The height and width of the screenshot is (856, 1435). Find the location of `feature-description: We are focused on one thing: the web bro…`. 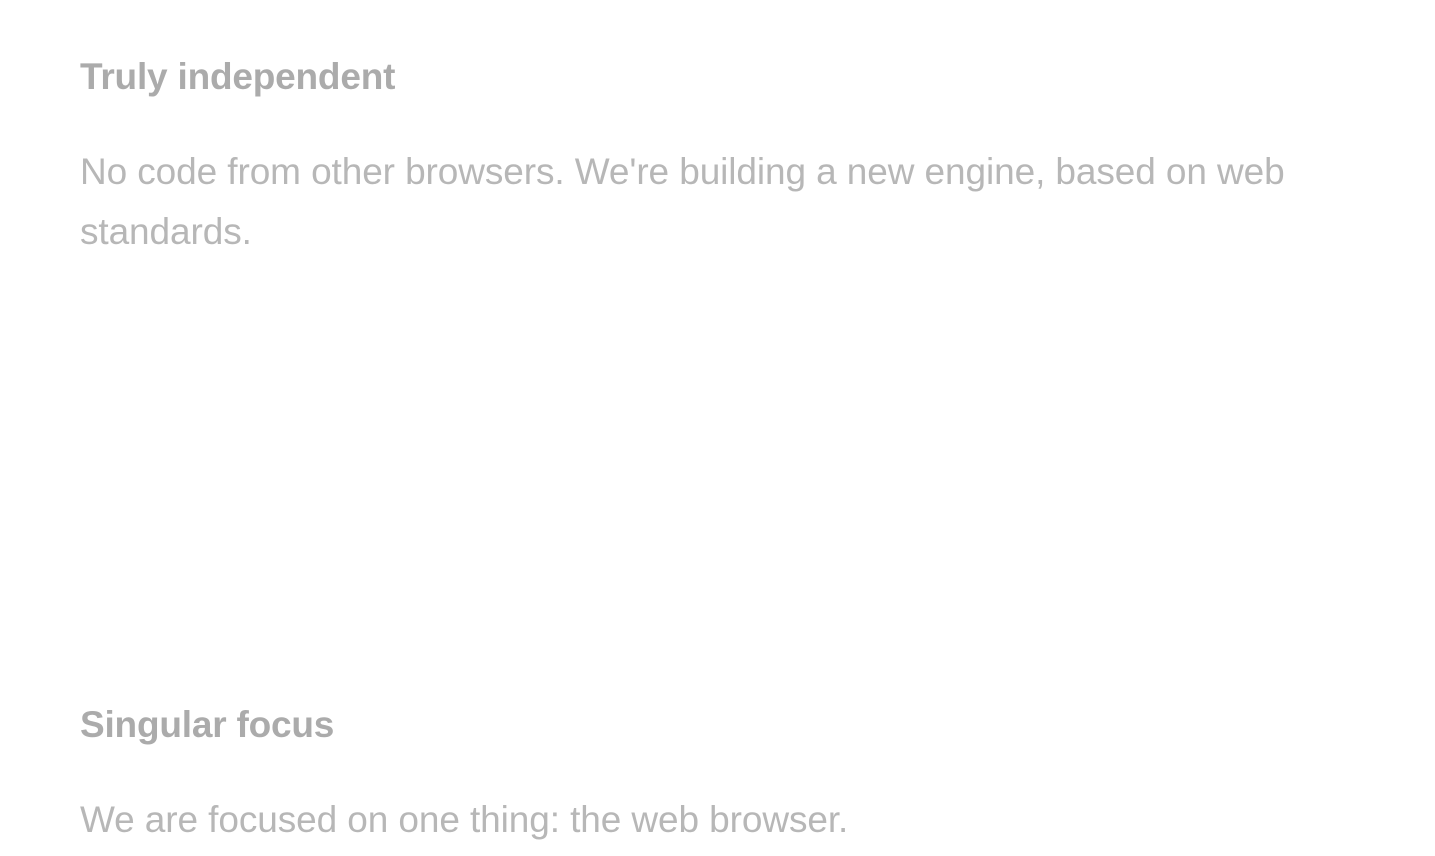

feature-description: We are focused on one thing: the web bro… is located at coordinates (464, 819).